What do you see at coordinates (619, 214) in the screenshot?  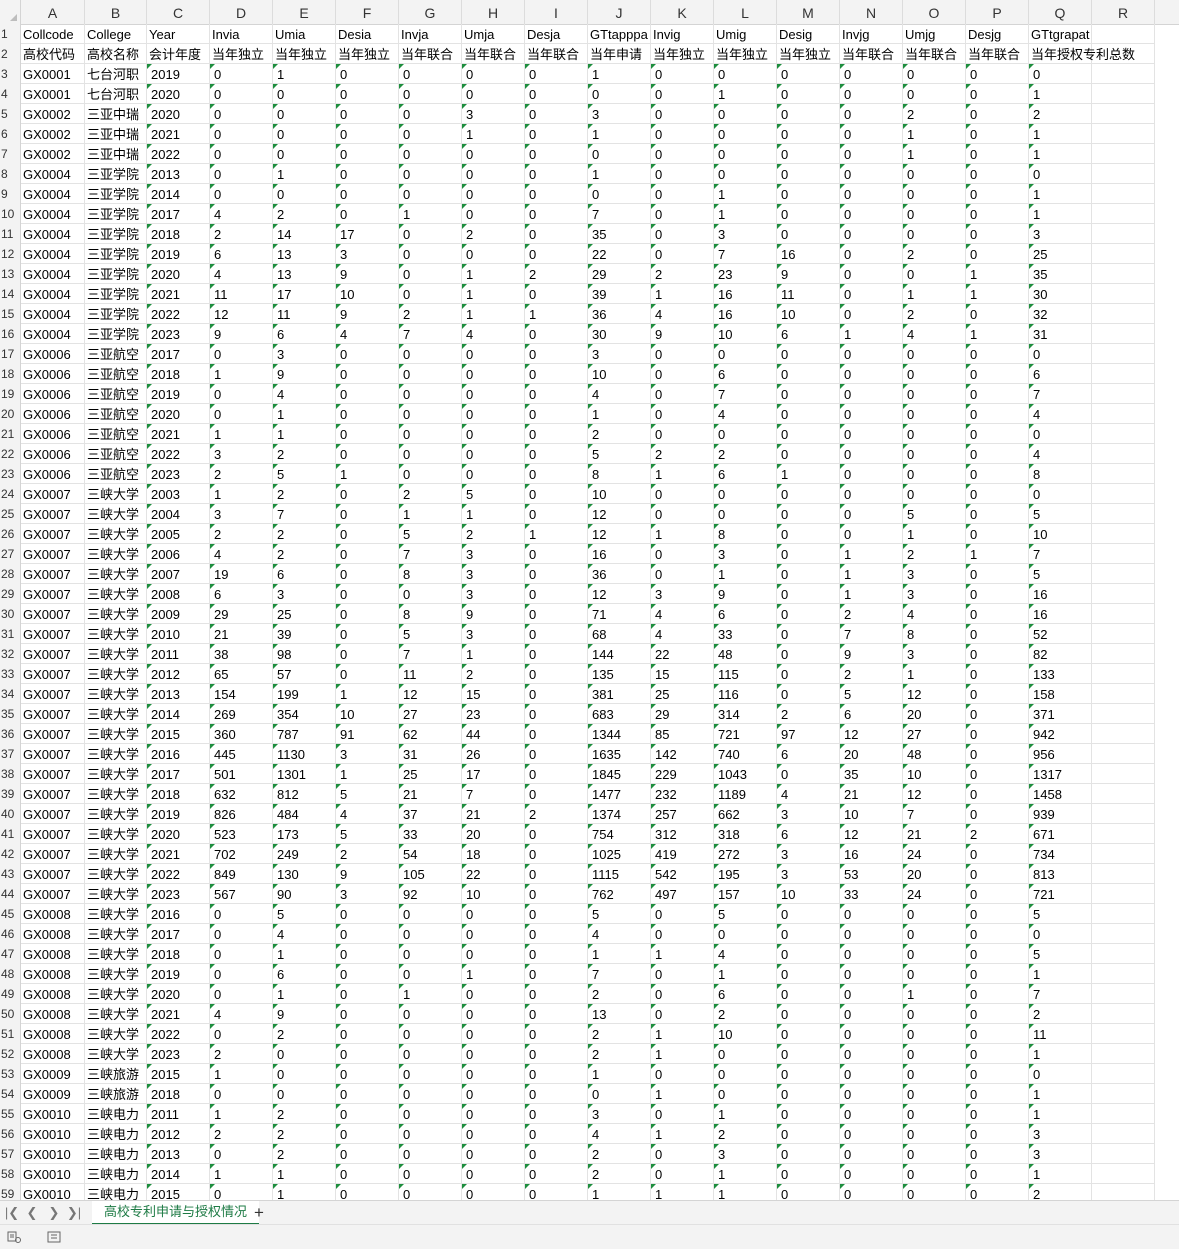 I see `cell: 7` at bounding box center [619, 214].